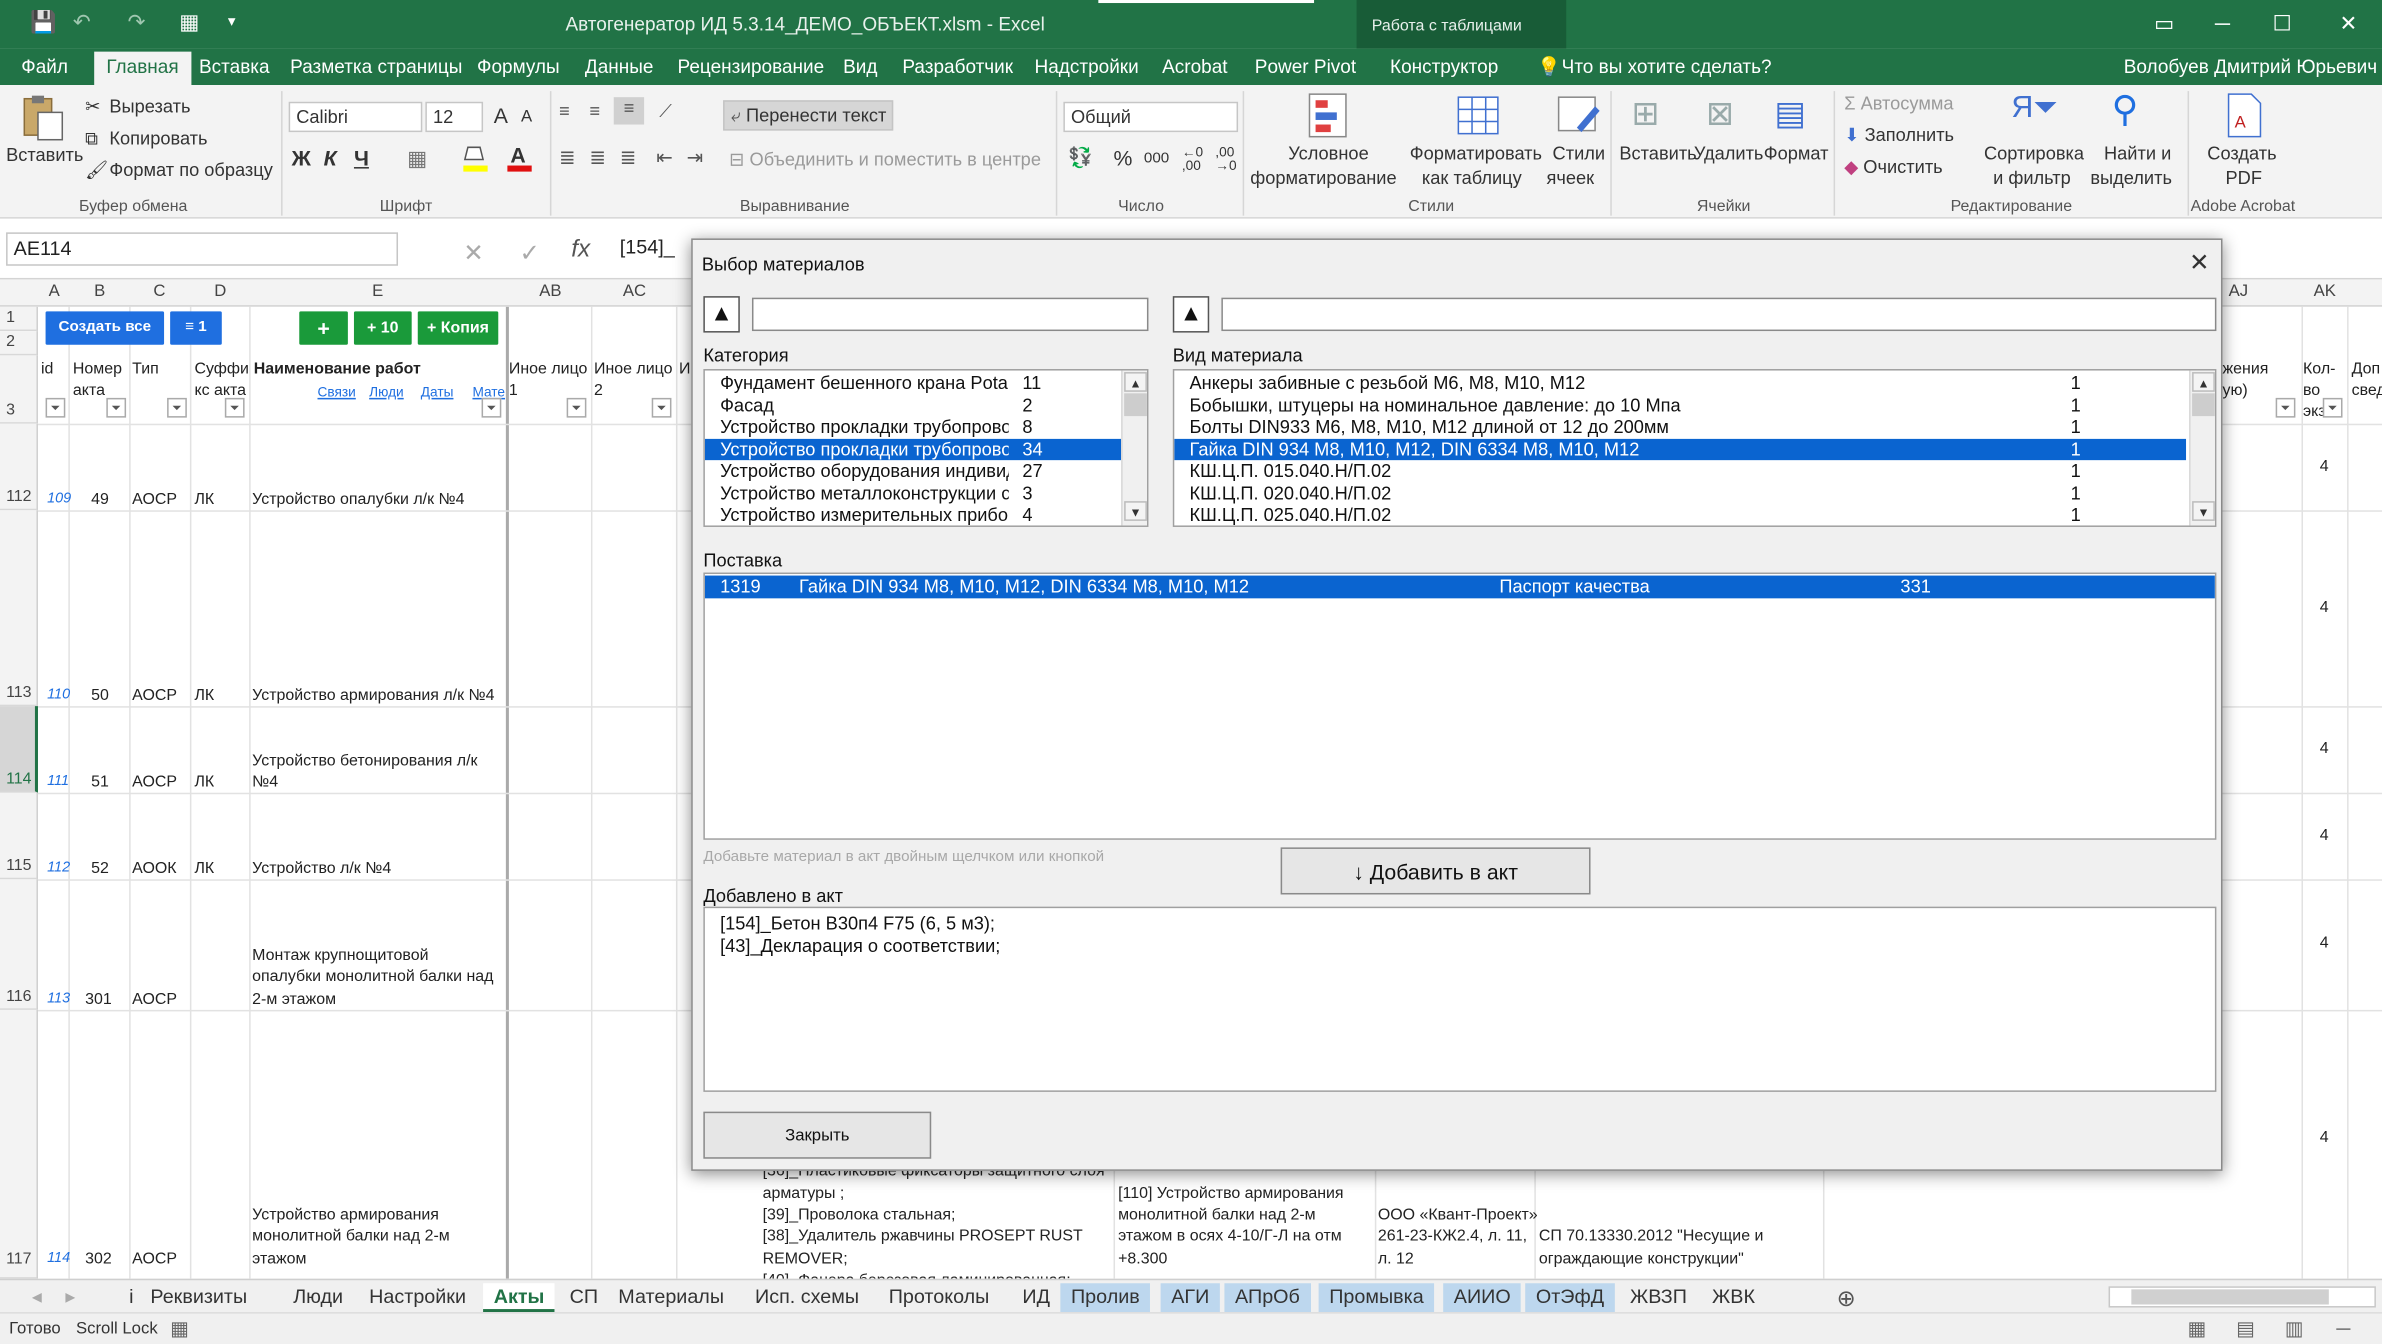 This screenshot has width=2382, height=1344. What do you see at coordinates (913, 493) in the screenshot?
I see `category-item: Устройство металлоконструкции сі 3` at bounding box center [913, 493].